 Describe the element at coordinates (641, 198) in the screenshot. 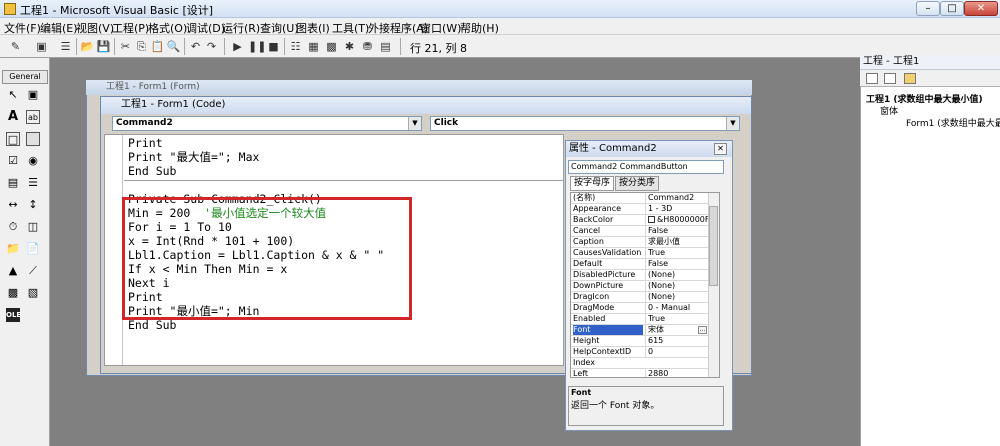

I see `property-row: (名称) Command2` at that location.